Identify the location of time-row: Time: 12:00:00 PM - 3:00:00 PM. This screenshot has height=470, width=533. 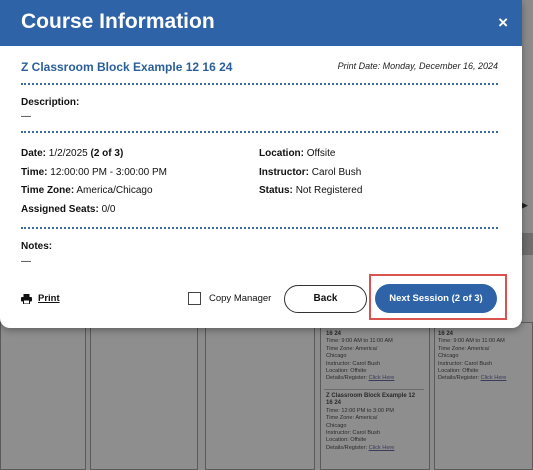
(94, 172).